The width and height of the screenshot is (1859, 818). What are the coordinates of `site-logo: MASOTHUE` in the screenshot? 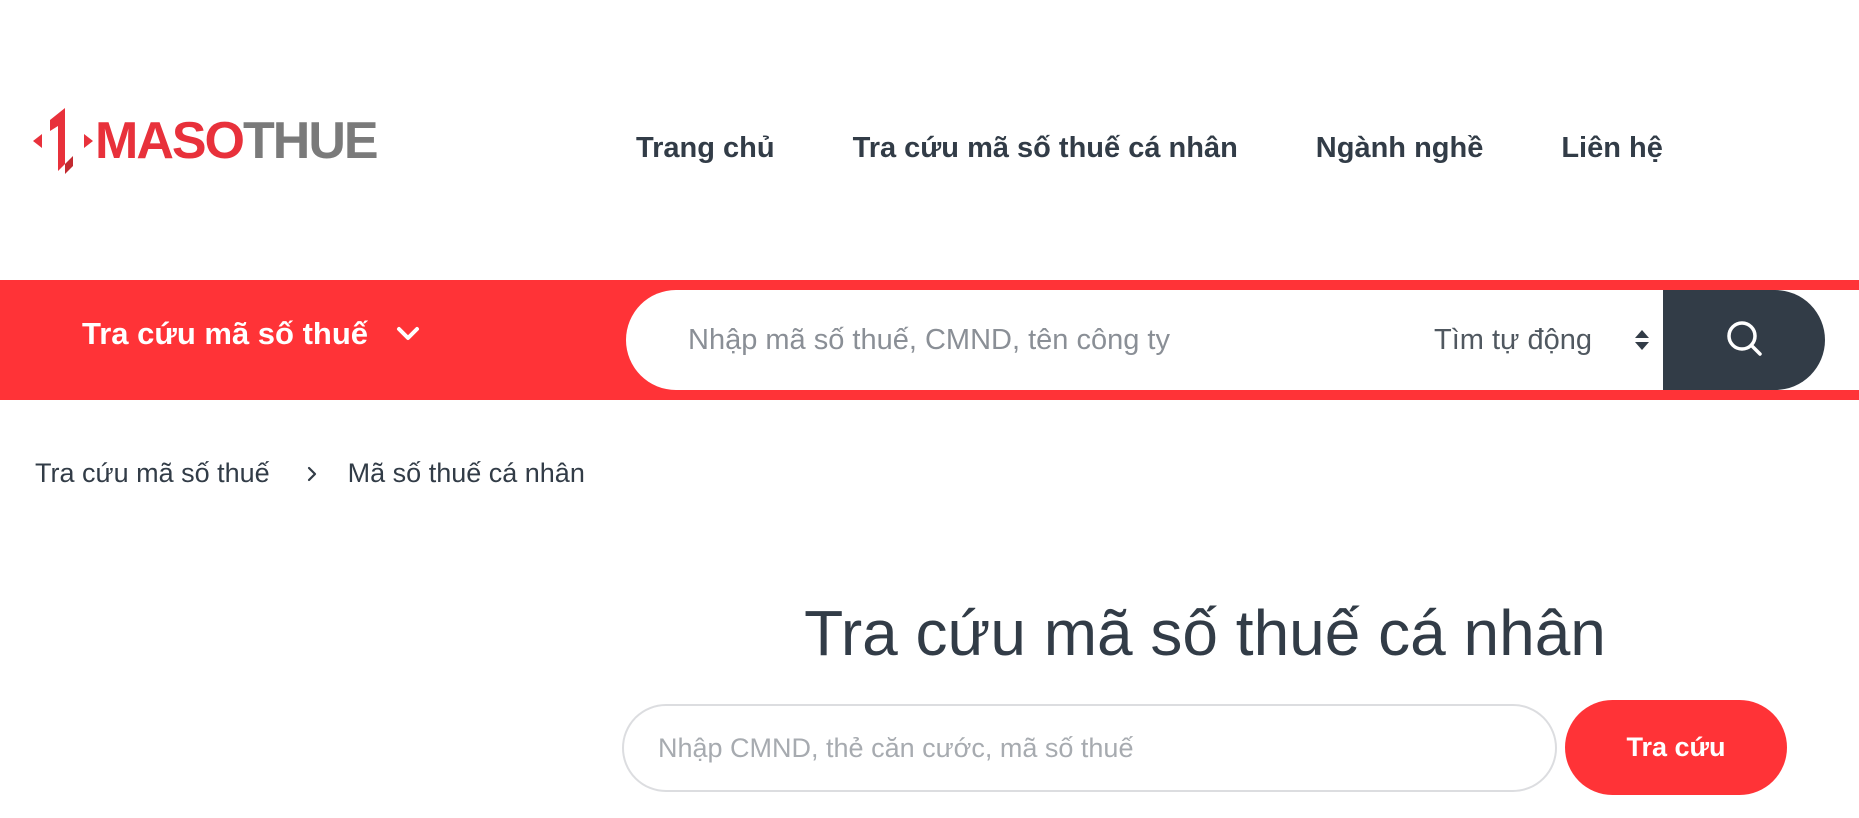 It's located at (206, 141).